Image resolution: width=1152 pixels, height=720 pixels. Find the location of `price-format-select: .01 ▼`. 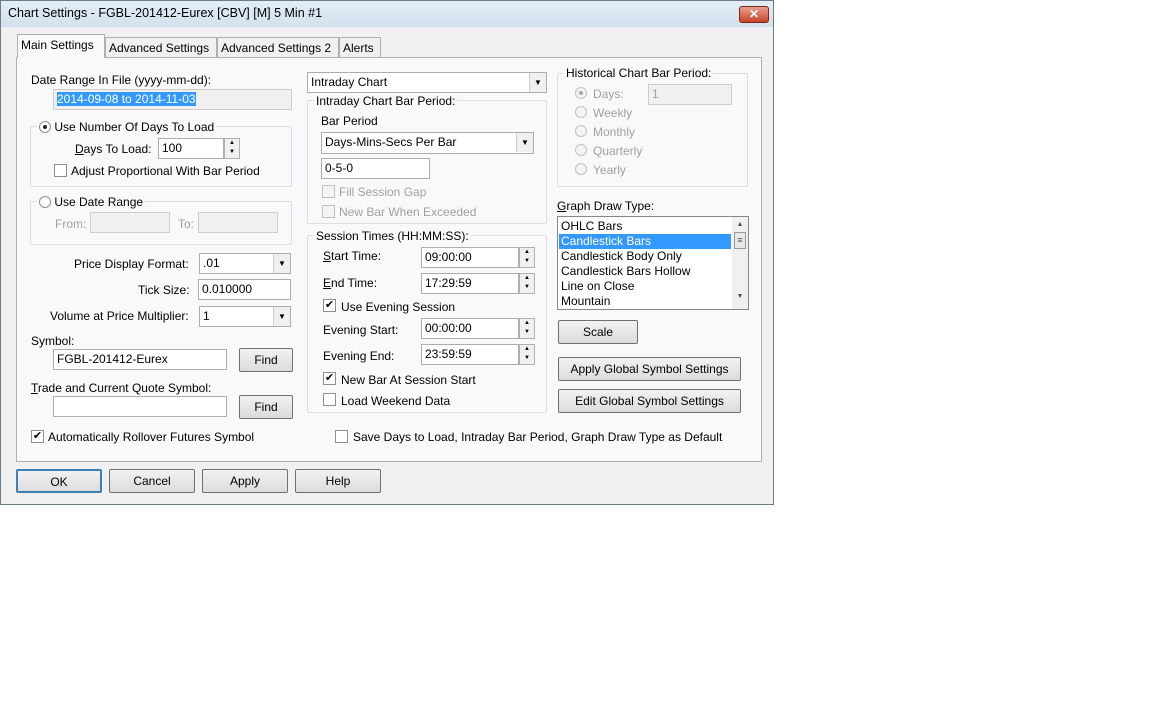

price-format-select: .01 ▼ is located at coordinates (245, 263).